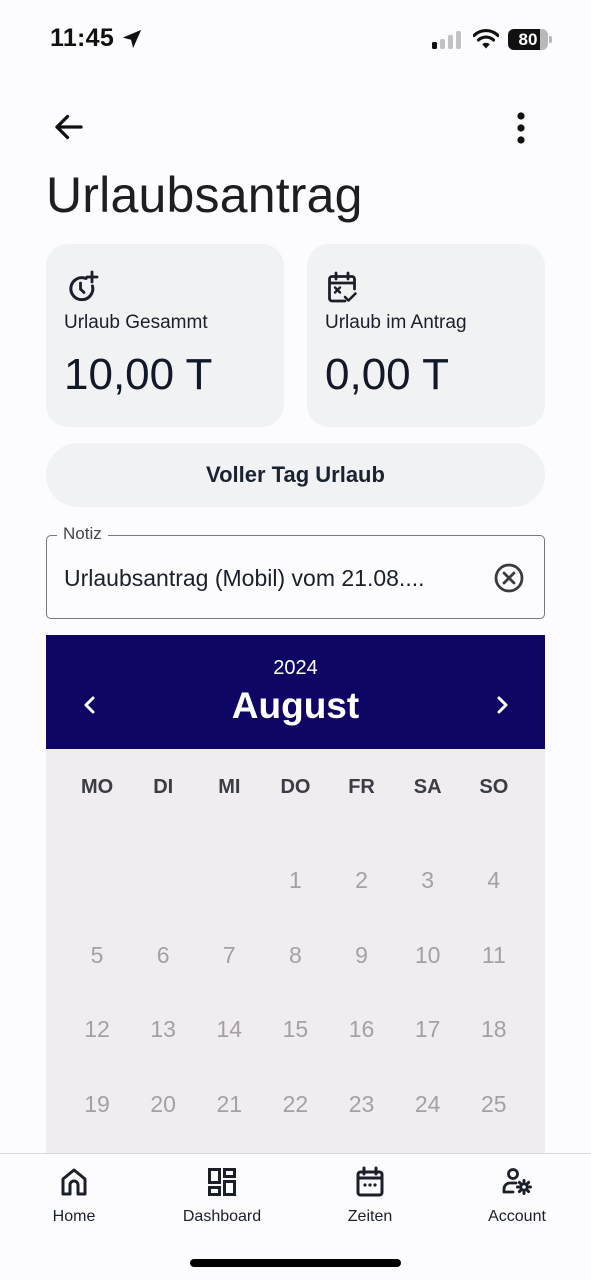 The height and width of the screenshot is (1280, 591). What do you see at coordinates (82, 534) in the screenshot?
I see `note-label: Notiz` at bounding box center [82, 534].